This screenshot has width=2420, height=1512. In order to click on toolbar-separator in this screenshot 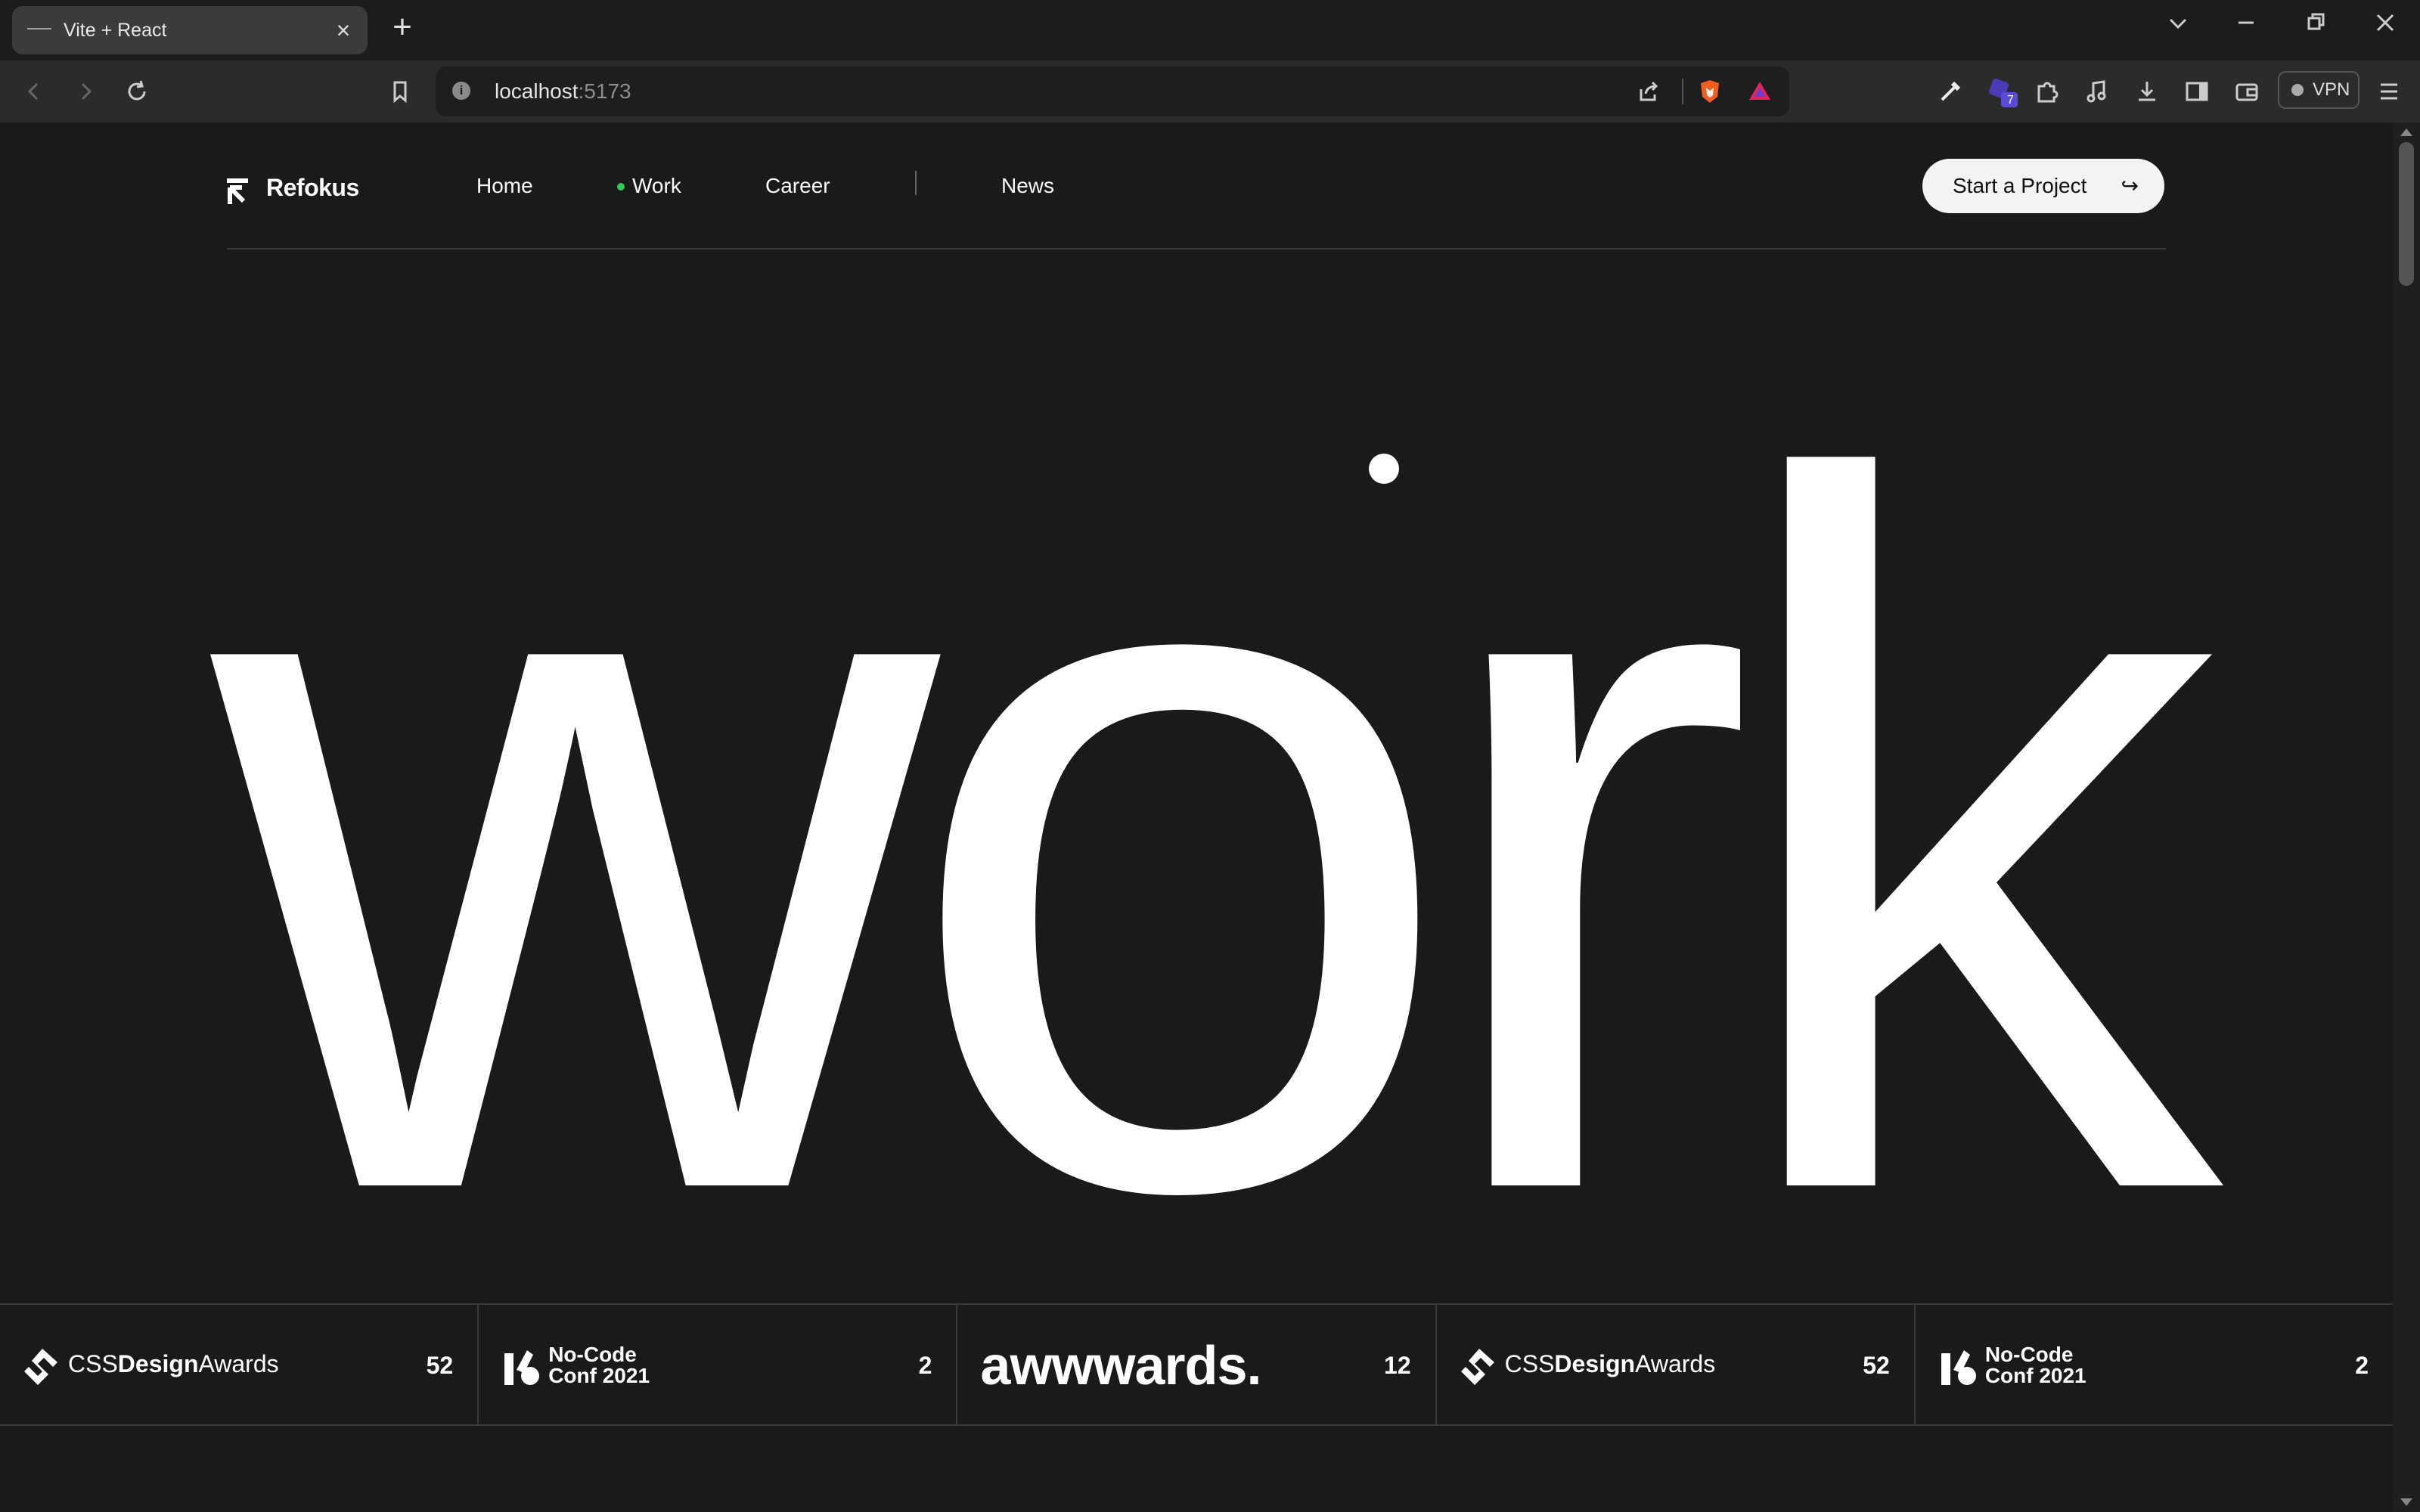, I will do `click(1682, 91)`.